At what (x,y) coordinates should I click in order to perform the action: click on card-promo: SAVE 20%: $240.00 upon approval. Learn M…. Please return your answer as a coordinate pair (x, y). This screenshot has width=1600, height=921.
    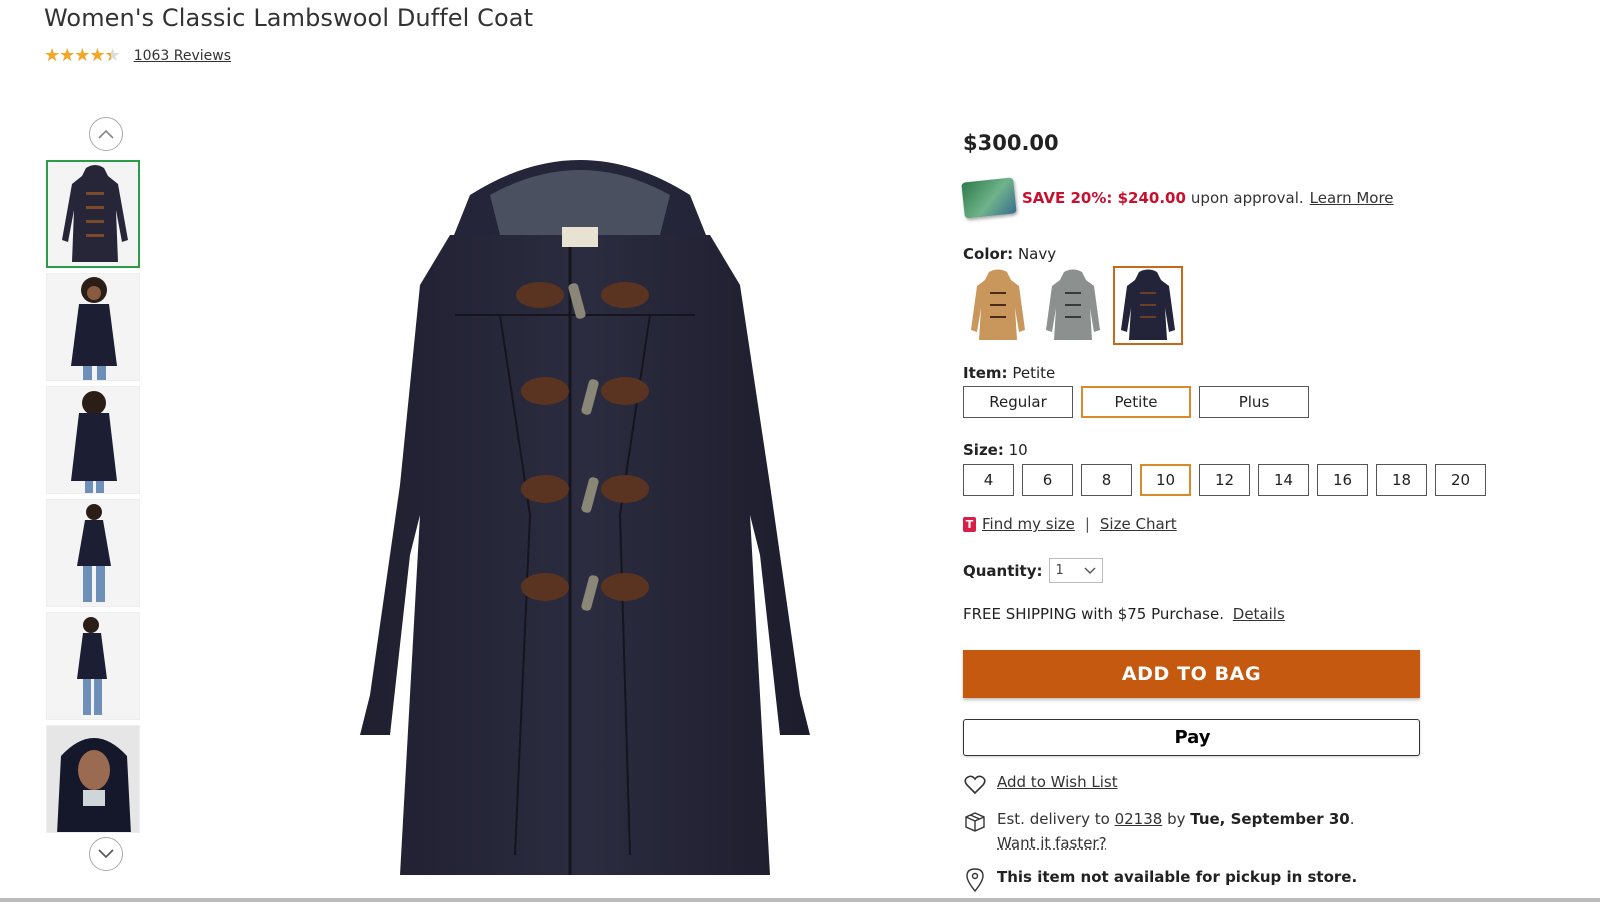
    Looking at the image, I should click on (1177, 198).